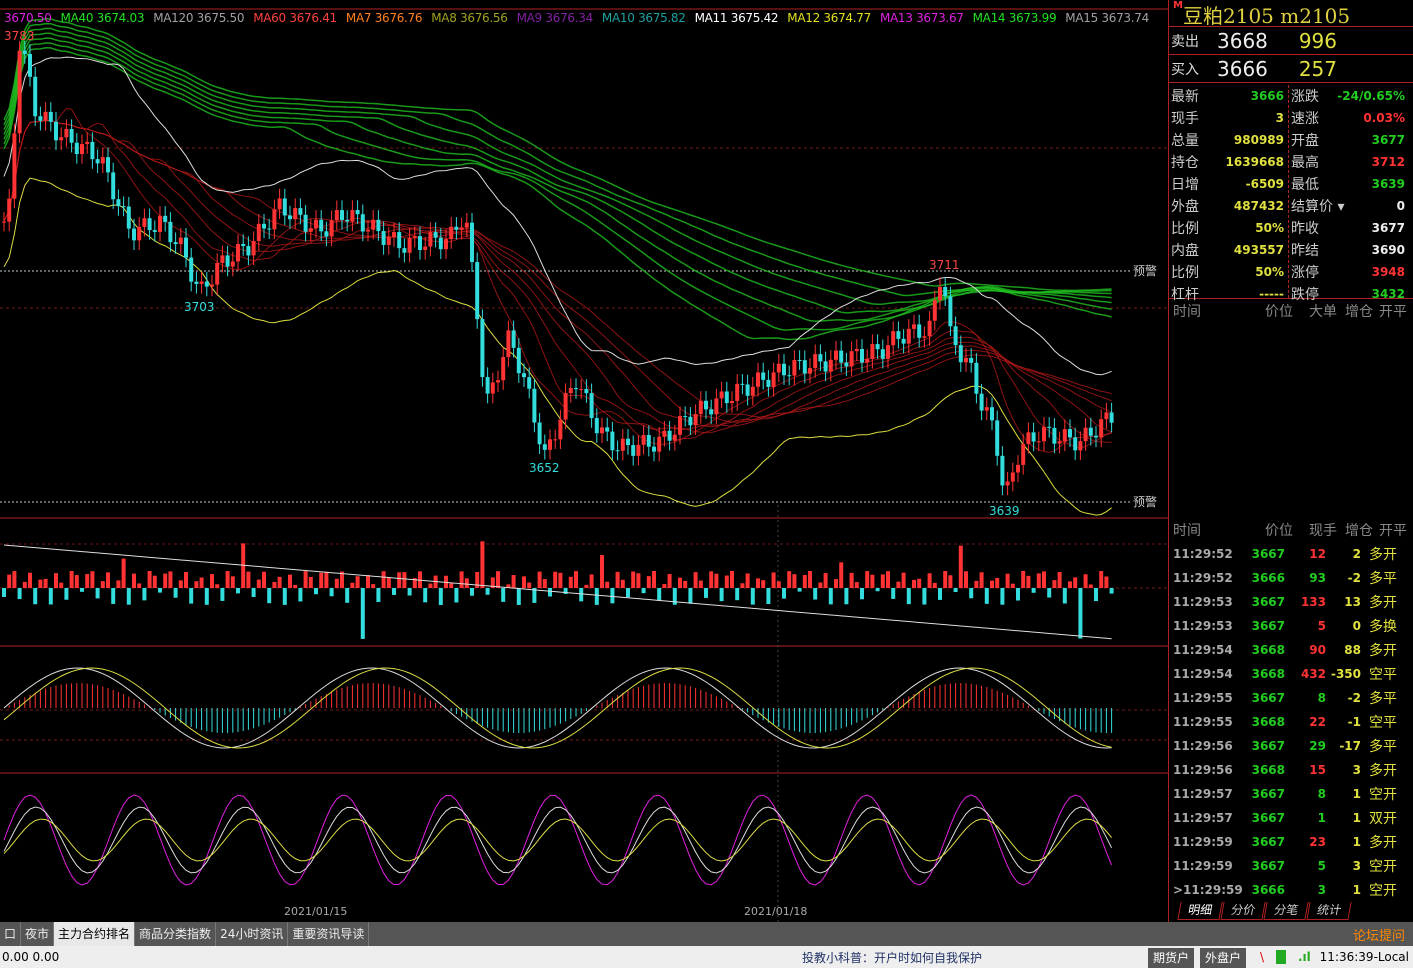 The height and width of the screenshot is (968, 1413). Describe the element at coordinates (1145, 270) in the screenshot. I see `price-label: 预警` at that location.